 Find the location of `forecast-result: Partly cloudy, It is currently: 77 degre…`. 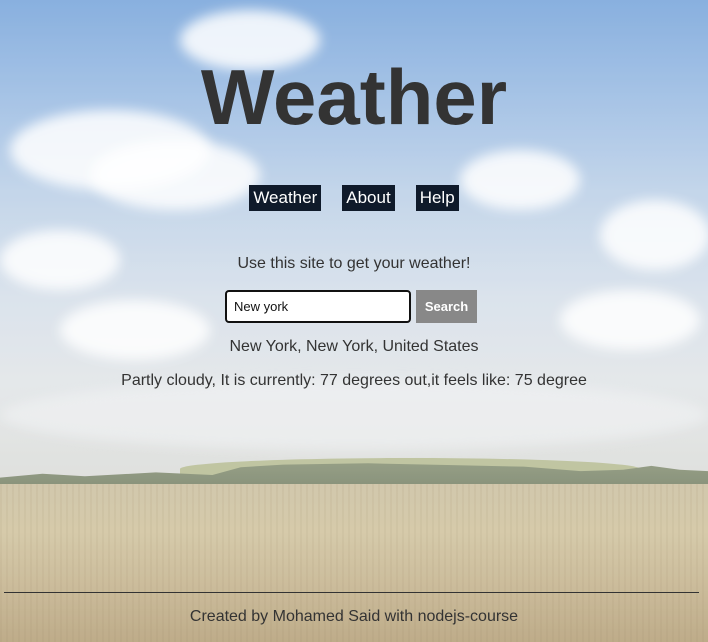

forecast-result: Partly cloudy, It is currently: 77 degre… is located at coordinates (354, 380).